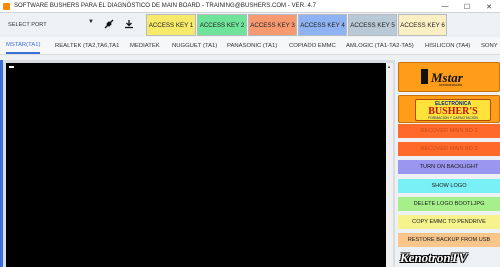 The width and height of the screenshot is (500, 267). Describe the element at coordinates (194, 45) in the screenshot. I see `tab-nugguet: NUGGUET (TA1)` at that location.